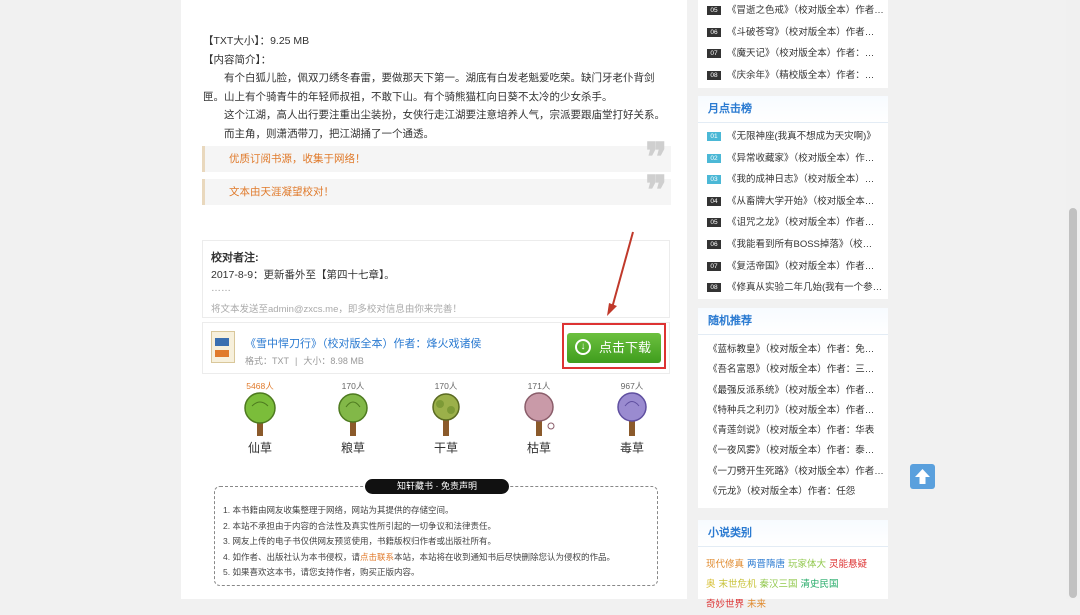 This screenshot has height=615, width=1080. Describe the element at coordinates (793, 321) in the screenshot. I see `panel-title: 随机推荐` at that location.